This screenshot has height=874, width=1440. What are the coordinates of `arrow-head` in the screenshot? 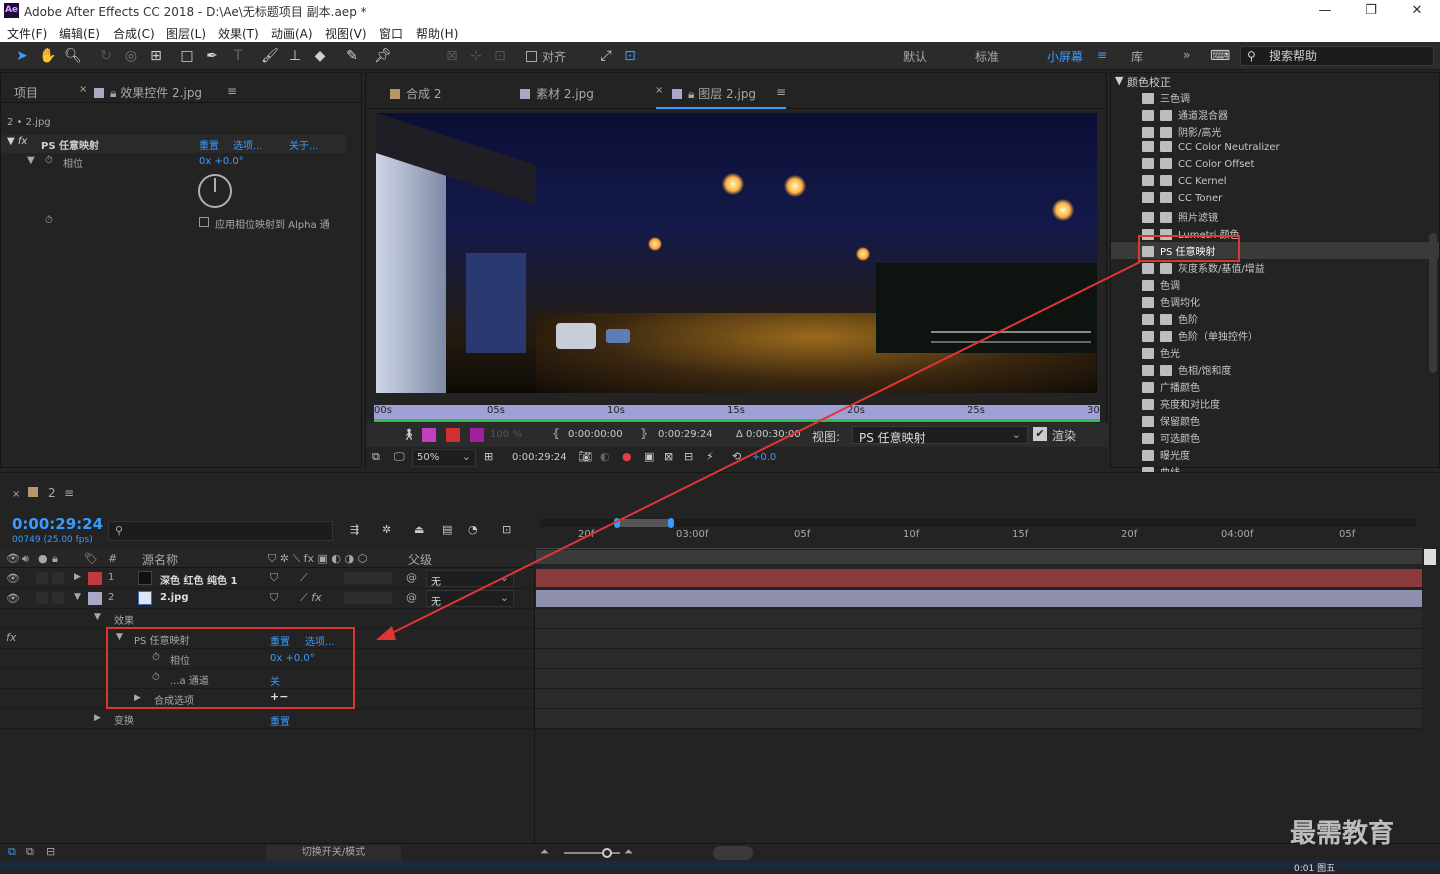 It's located at (386, 633).